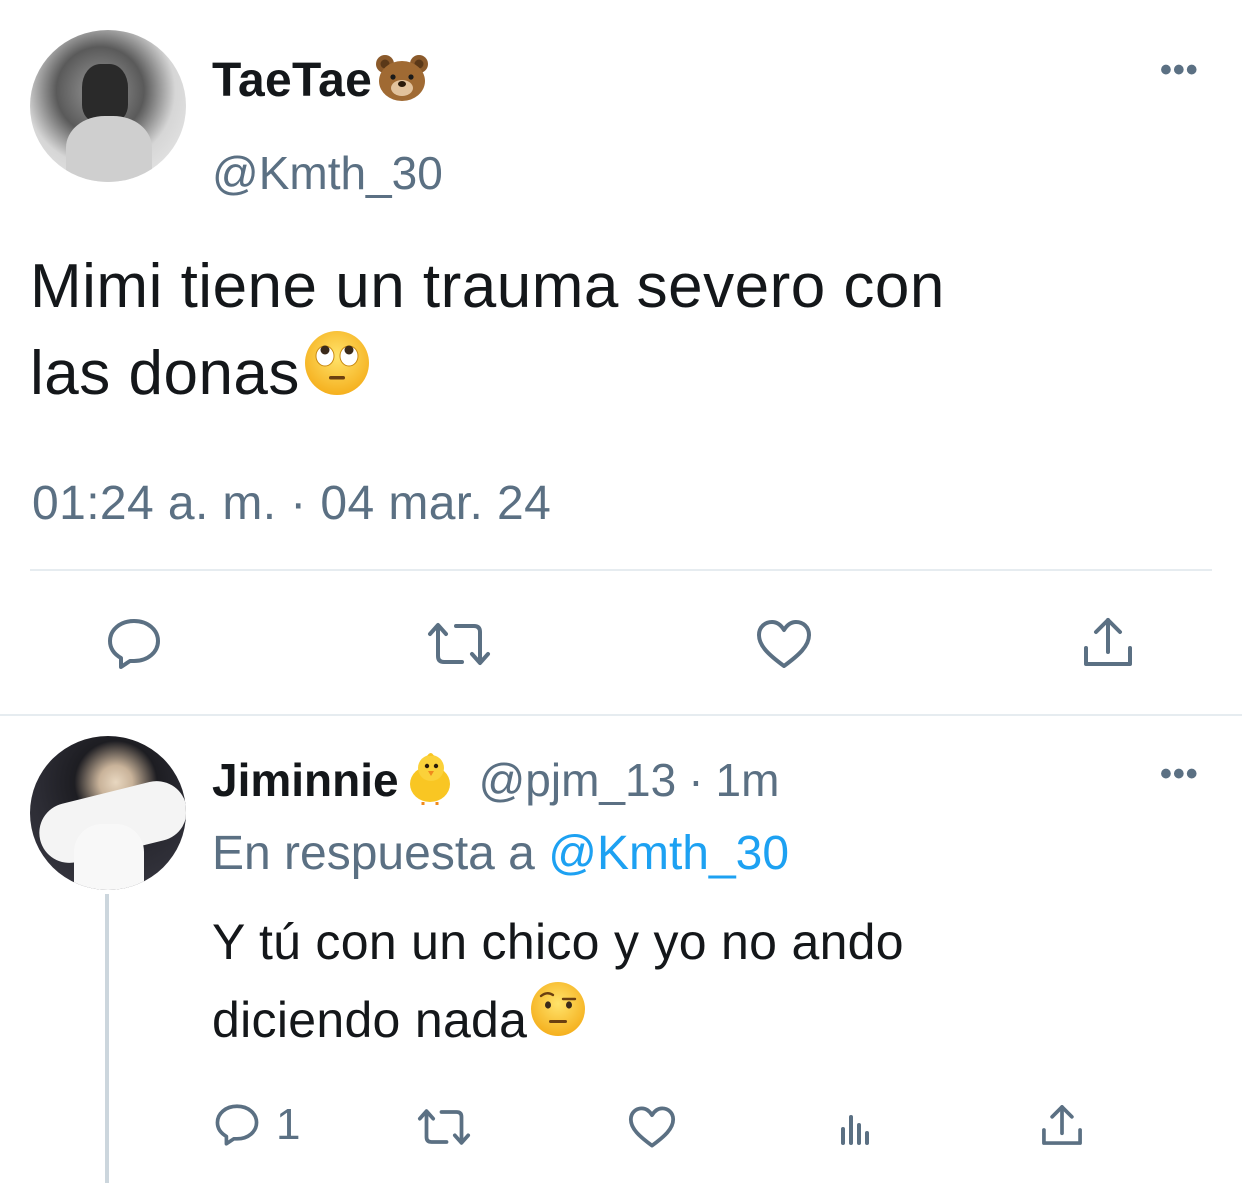 This screenshot has width=1242, height=1183. Describe the element at coordinates (712, 1019) in the screenshot. I see `reply-text-line2-row: diciendo nada` at that location.